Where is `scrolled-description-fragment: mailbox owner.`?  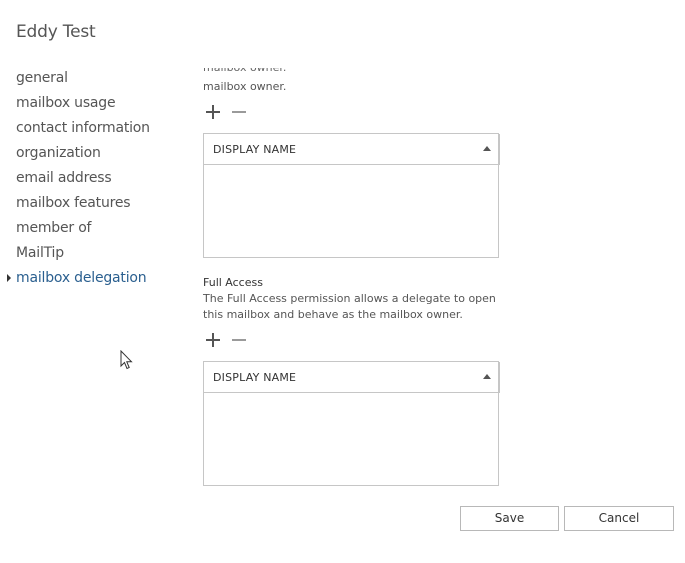
scrolled-description-fragment: mailbox owner. is located at coordinates (353, 71).